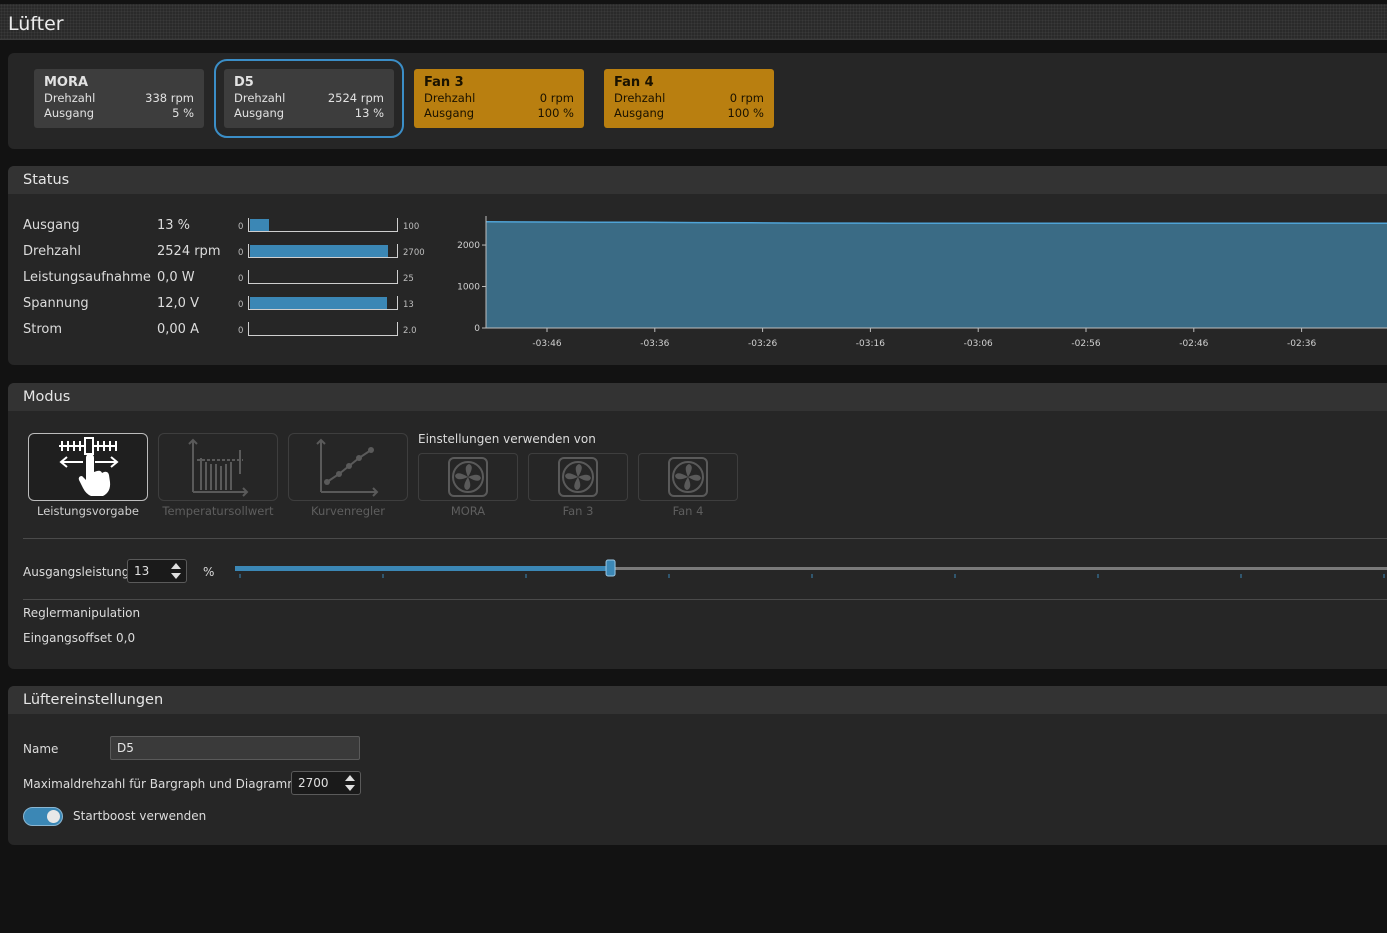 Image resolution: width=1387 pixels, height=933 pixels. Describe the element at coordinates (244, 82) in the screenshot. I see `fan-tile-name: D5` at that location.